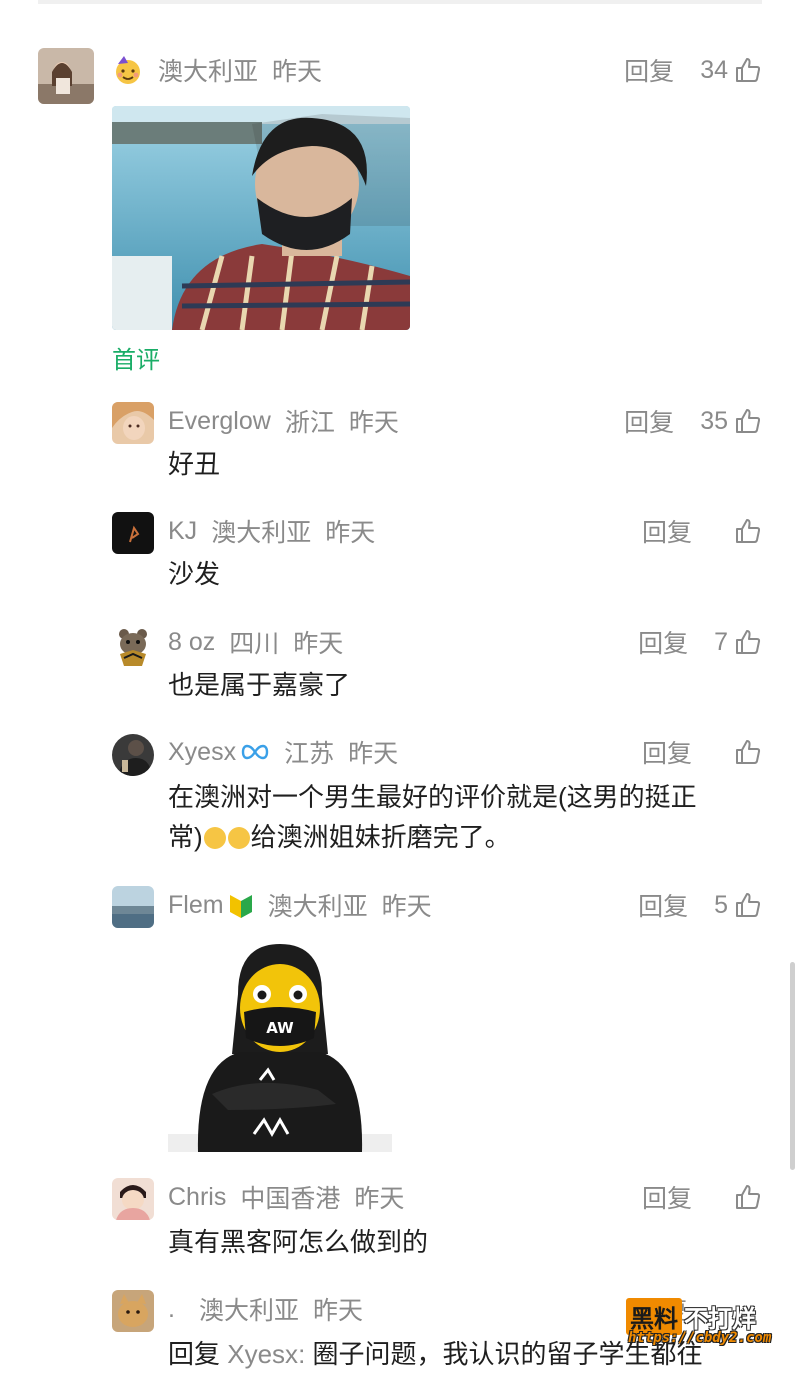 This screenshot has height=1374, width=800. Describe the element at coordinates (196, 905) in the screenshot. I see `comment-username: Flem` at that location.